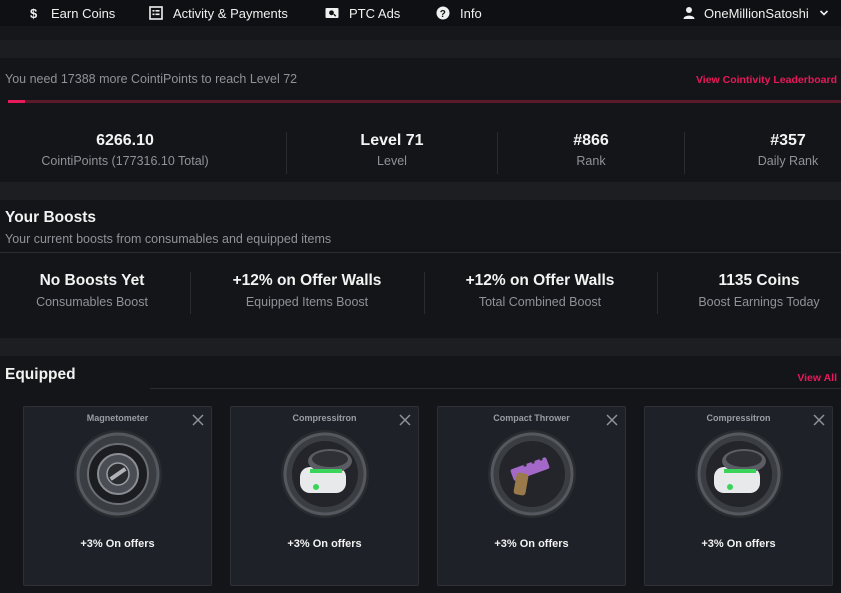  I want to click on dollar-icon: $, so click(34, 13).